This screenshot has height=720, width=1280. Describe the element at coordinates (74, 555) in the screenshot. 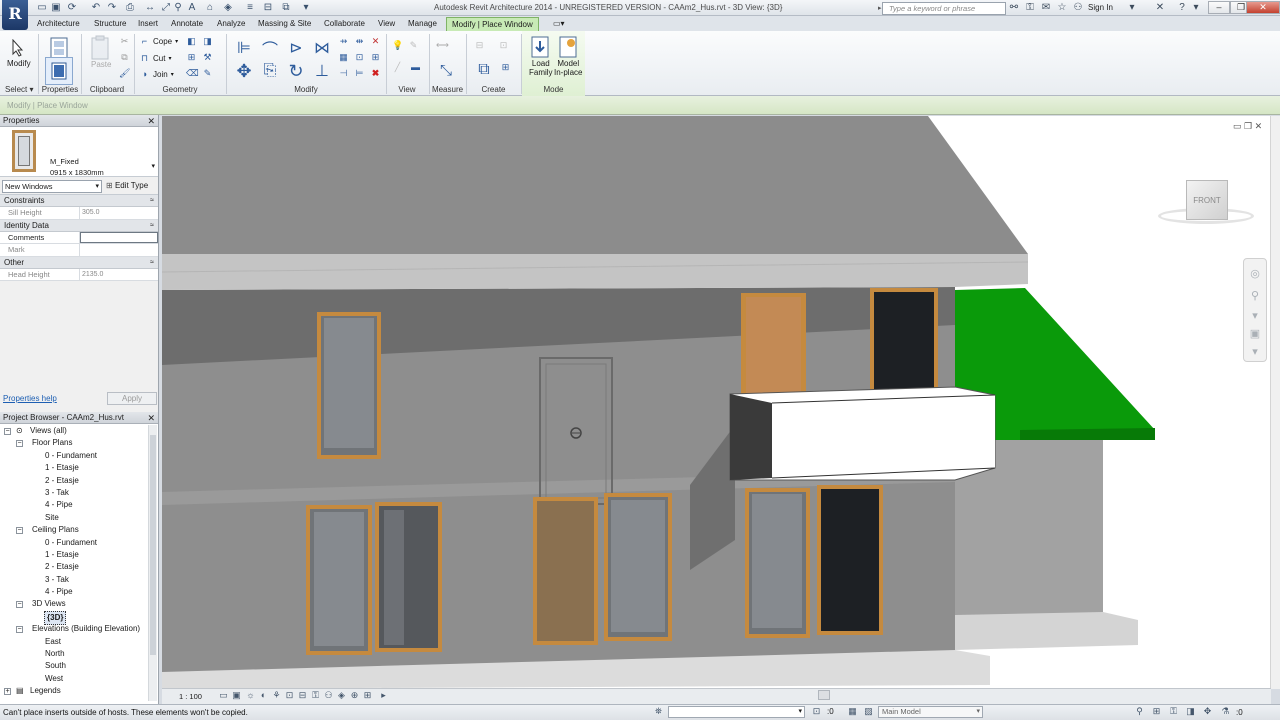

I see `tree-node-view: 1 - Etasje` at that location.